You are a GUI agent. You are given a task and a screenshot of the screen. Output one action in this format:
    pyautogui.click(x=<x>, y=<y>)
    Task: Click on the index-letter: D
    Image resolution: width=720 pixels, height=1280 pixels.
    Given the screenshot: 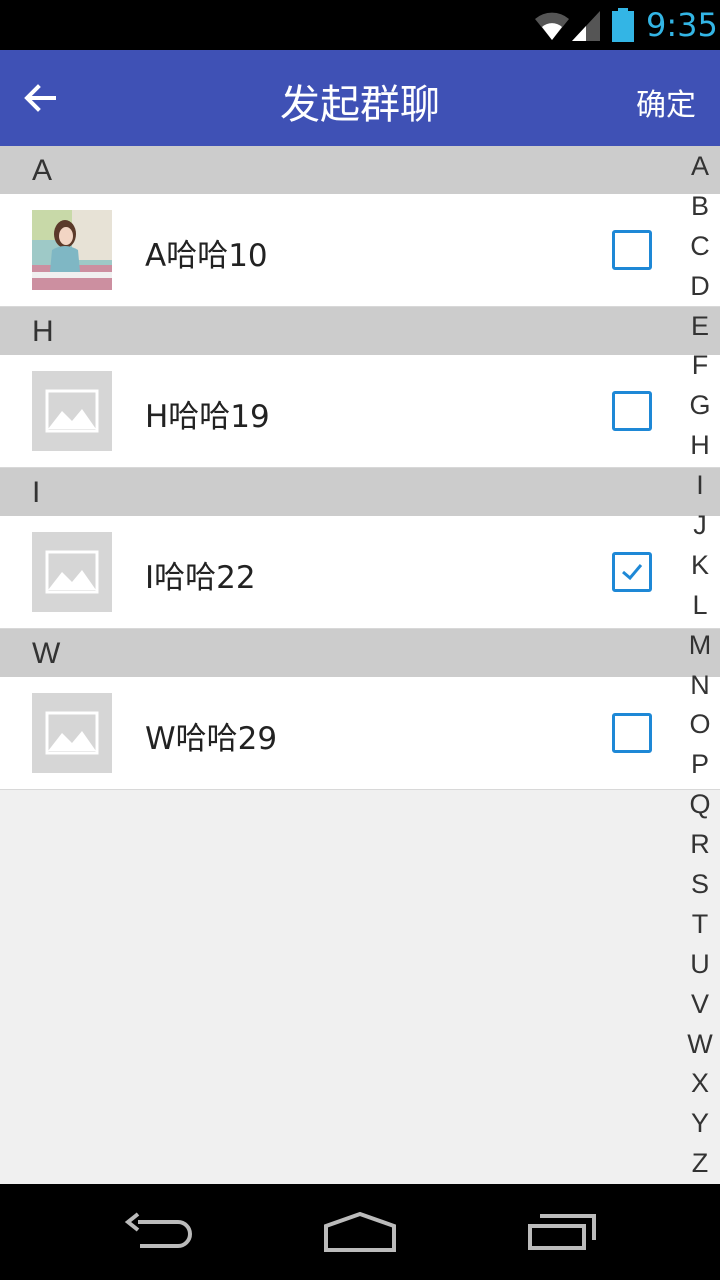 What is the action you would take?
    pyautogui.click(x=700, y=286)
    